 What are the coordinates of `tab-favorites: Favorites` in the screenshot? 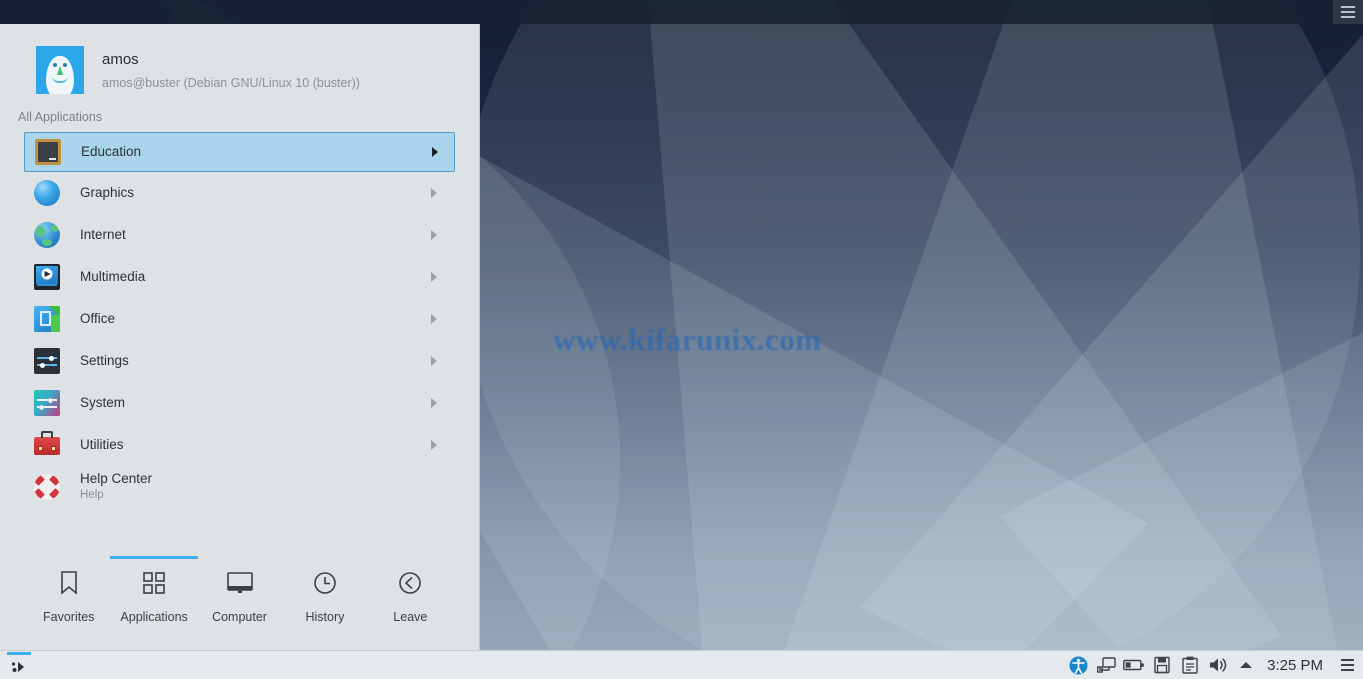 It's located at (68, 589).